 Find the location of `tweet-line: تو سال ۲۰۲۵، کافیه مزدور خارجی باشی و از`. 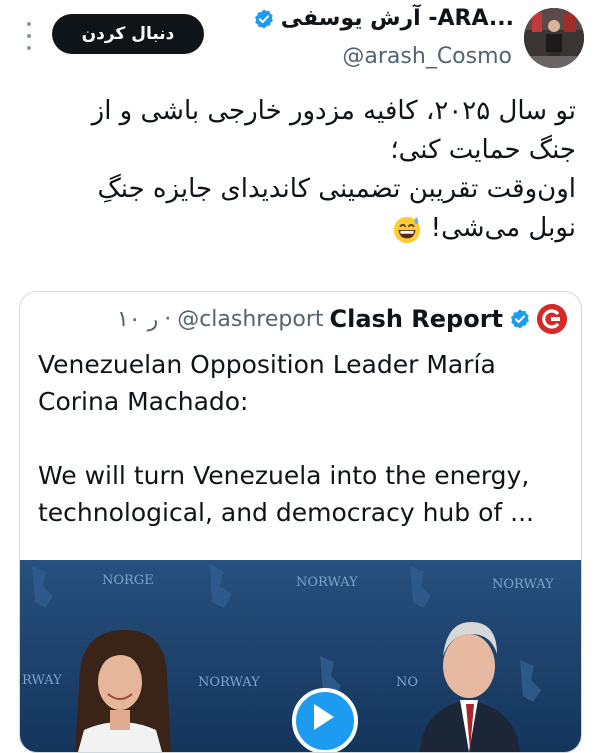

tweet-line: تو سال ۲۰۲۵، کافیه مزدور خارجی باشی و از is located at coordinates (333, 111).